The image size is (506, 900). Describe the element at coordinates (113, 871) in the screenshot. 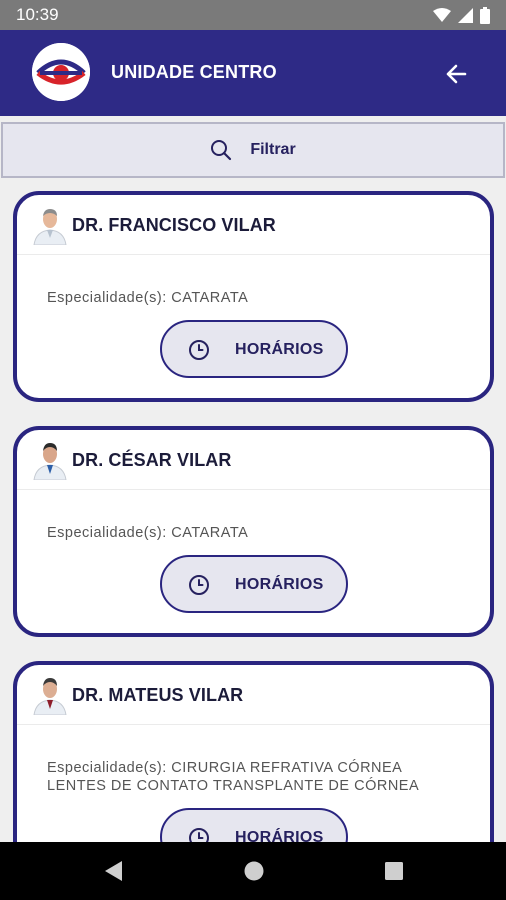

I see `triangle-back-icon` at that location.